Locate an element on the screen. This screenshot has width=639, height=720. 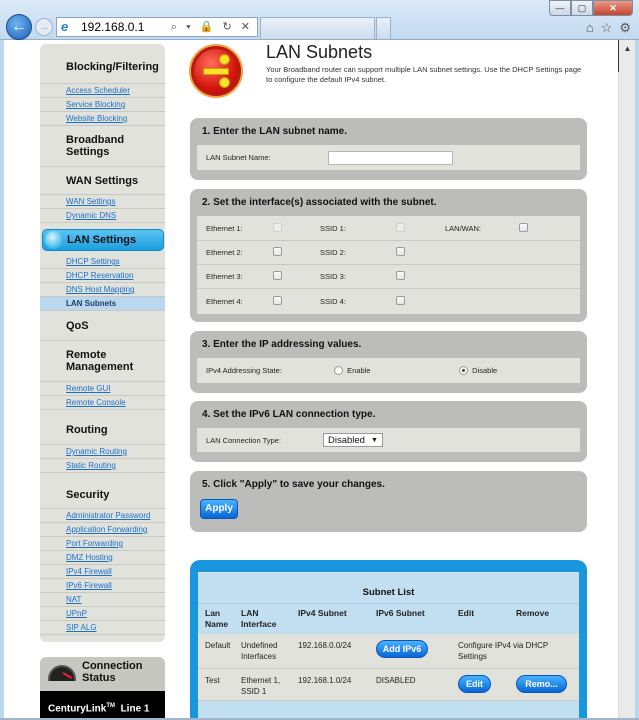
interface-row: Ethernet 3: SSID 3: is located at coordinates (388, 277).